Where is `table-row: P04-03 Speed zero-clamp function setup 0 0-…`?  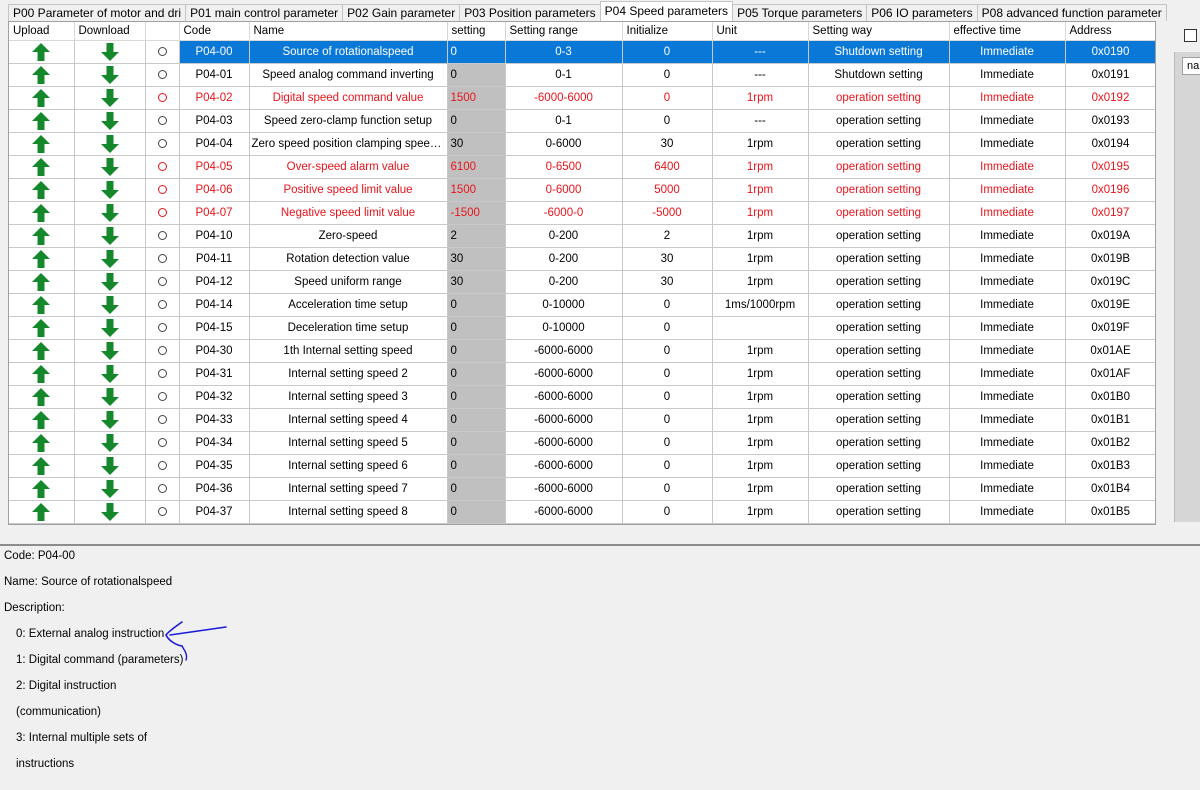
table-row: P04-03 Speed zero-clamp function setup 0 0-… is located at coordinates (582, 121).